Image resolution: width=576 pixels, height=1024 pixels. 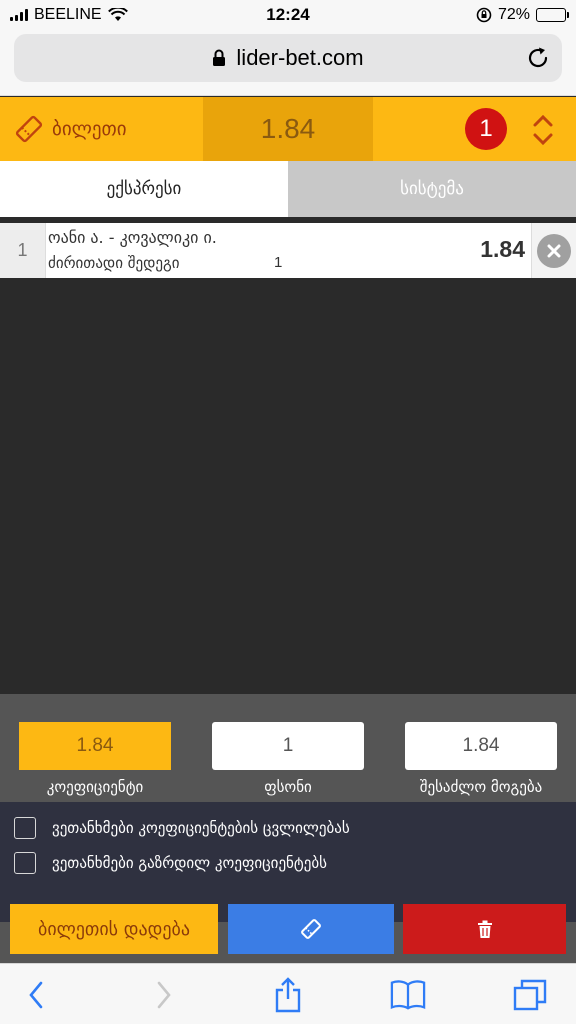 What do you see at coordinates (23, 250) in the screenshot?
I see `bet-index: 1` at bounding box center [23, 250].